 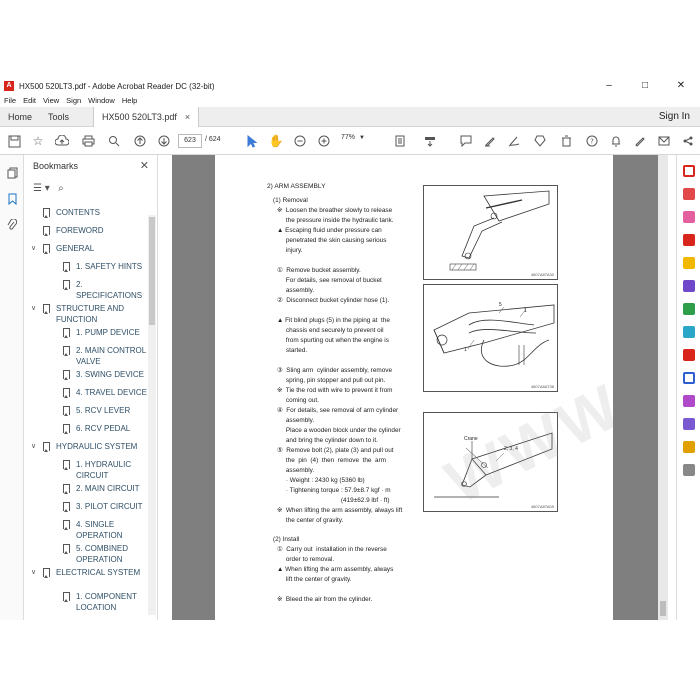 I want to click on bookmark-item: 4. SINGLE OPERATION, so click(x=86, y=531).